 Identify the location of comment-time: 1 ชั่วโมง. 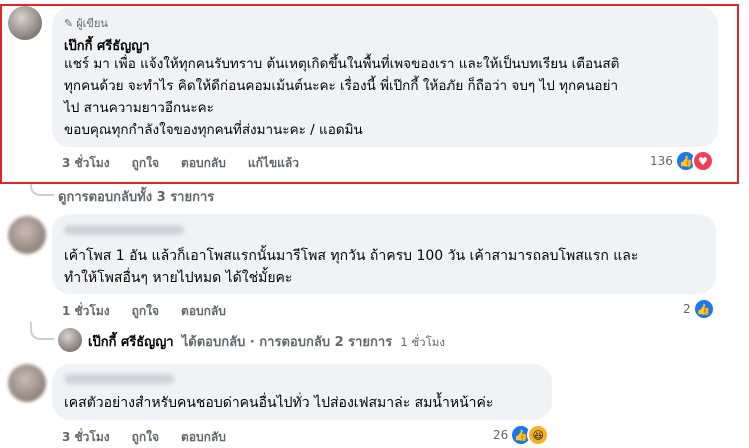
(86, 311).